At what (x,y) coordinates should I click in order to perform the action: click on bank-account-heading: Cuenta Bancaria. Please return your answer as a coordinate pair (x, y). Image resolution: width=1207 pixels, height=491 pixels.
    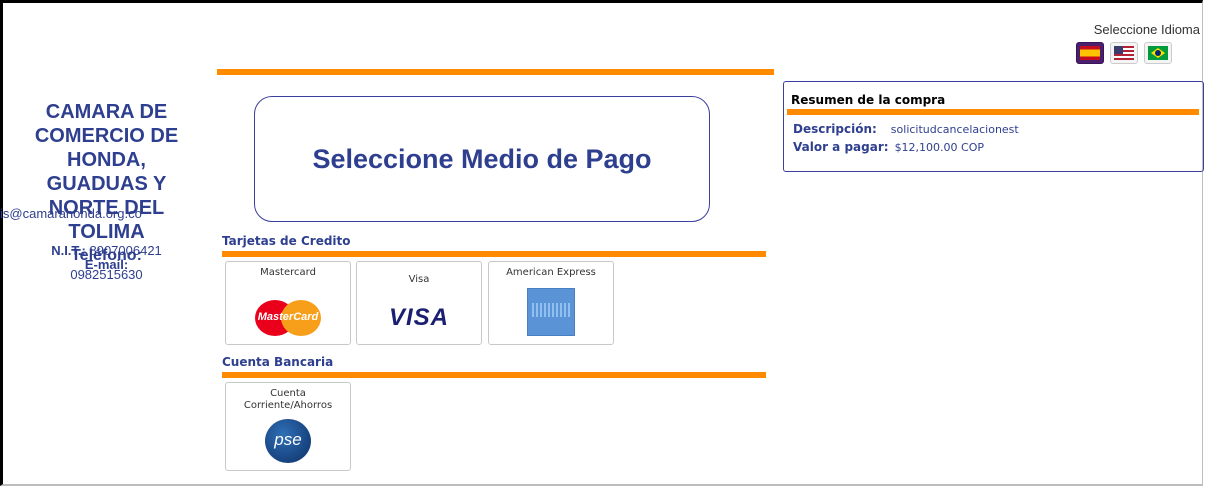
    Looking at the image, I should click on (278, 362).